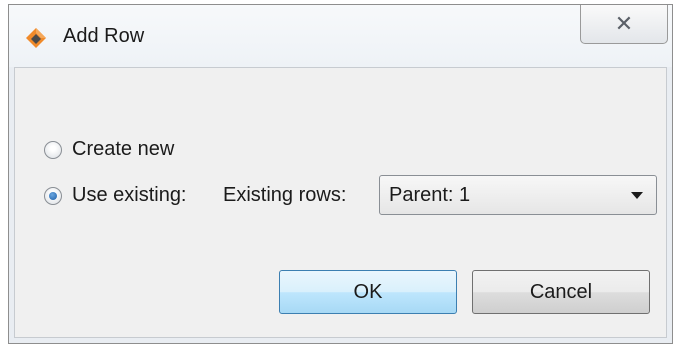  Describe the element at coordinates (285, 195) in the screenshot. I see `existing-rows-label: Existing rows:` at that location.